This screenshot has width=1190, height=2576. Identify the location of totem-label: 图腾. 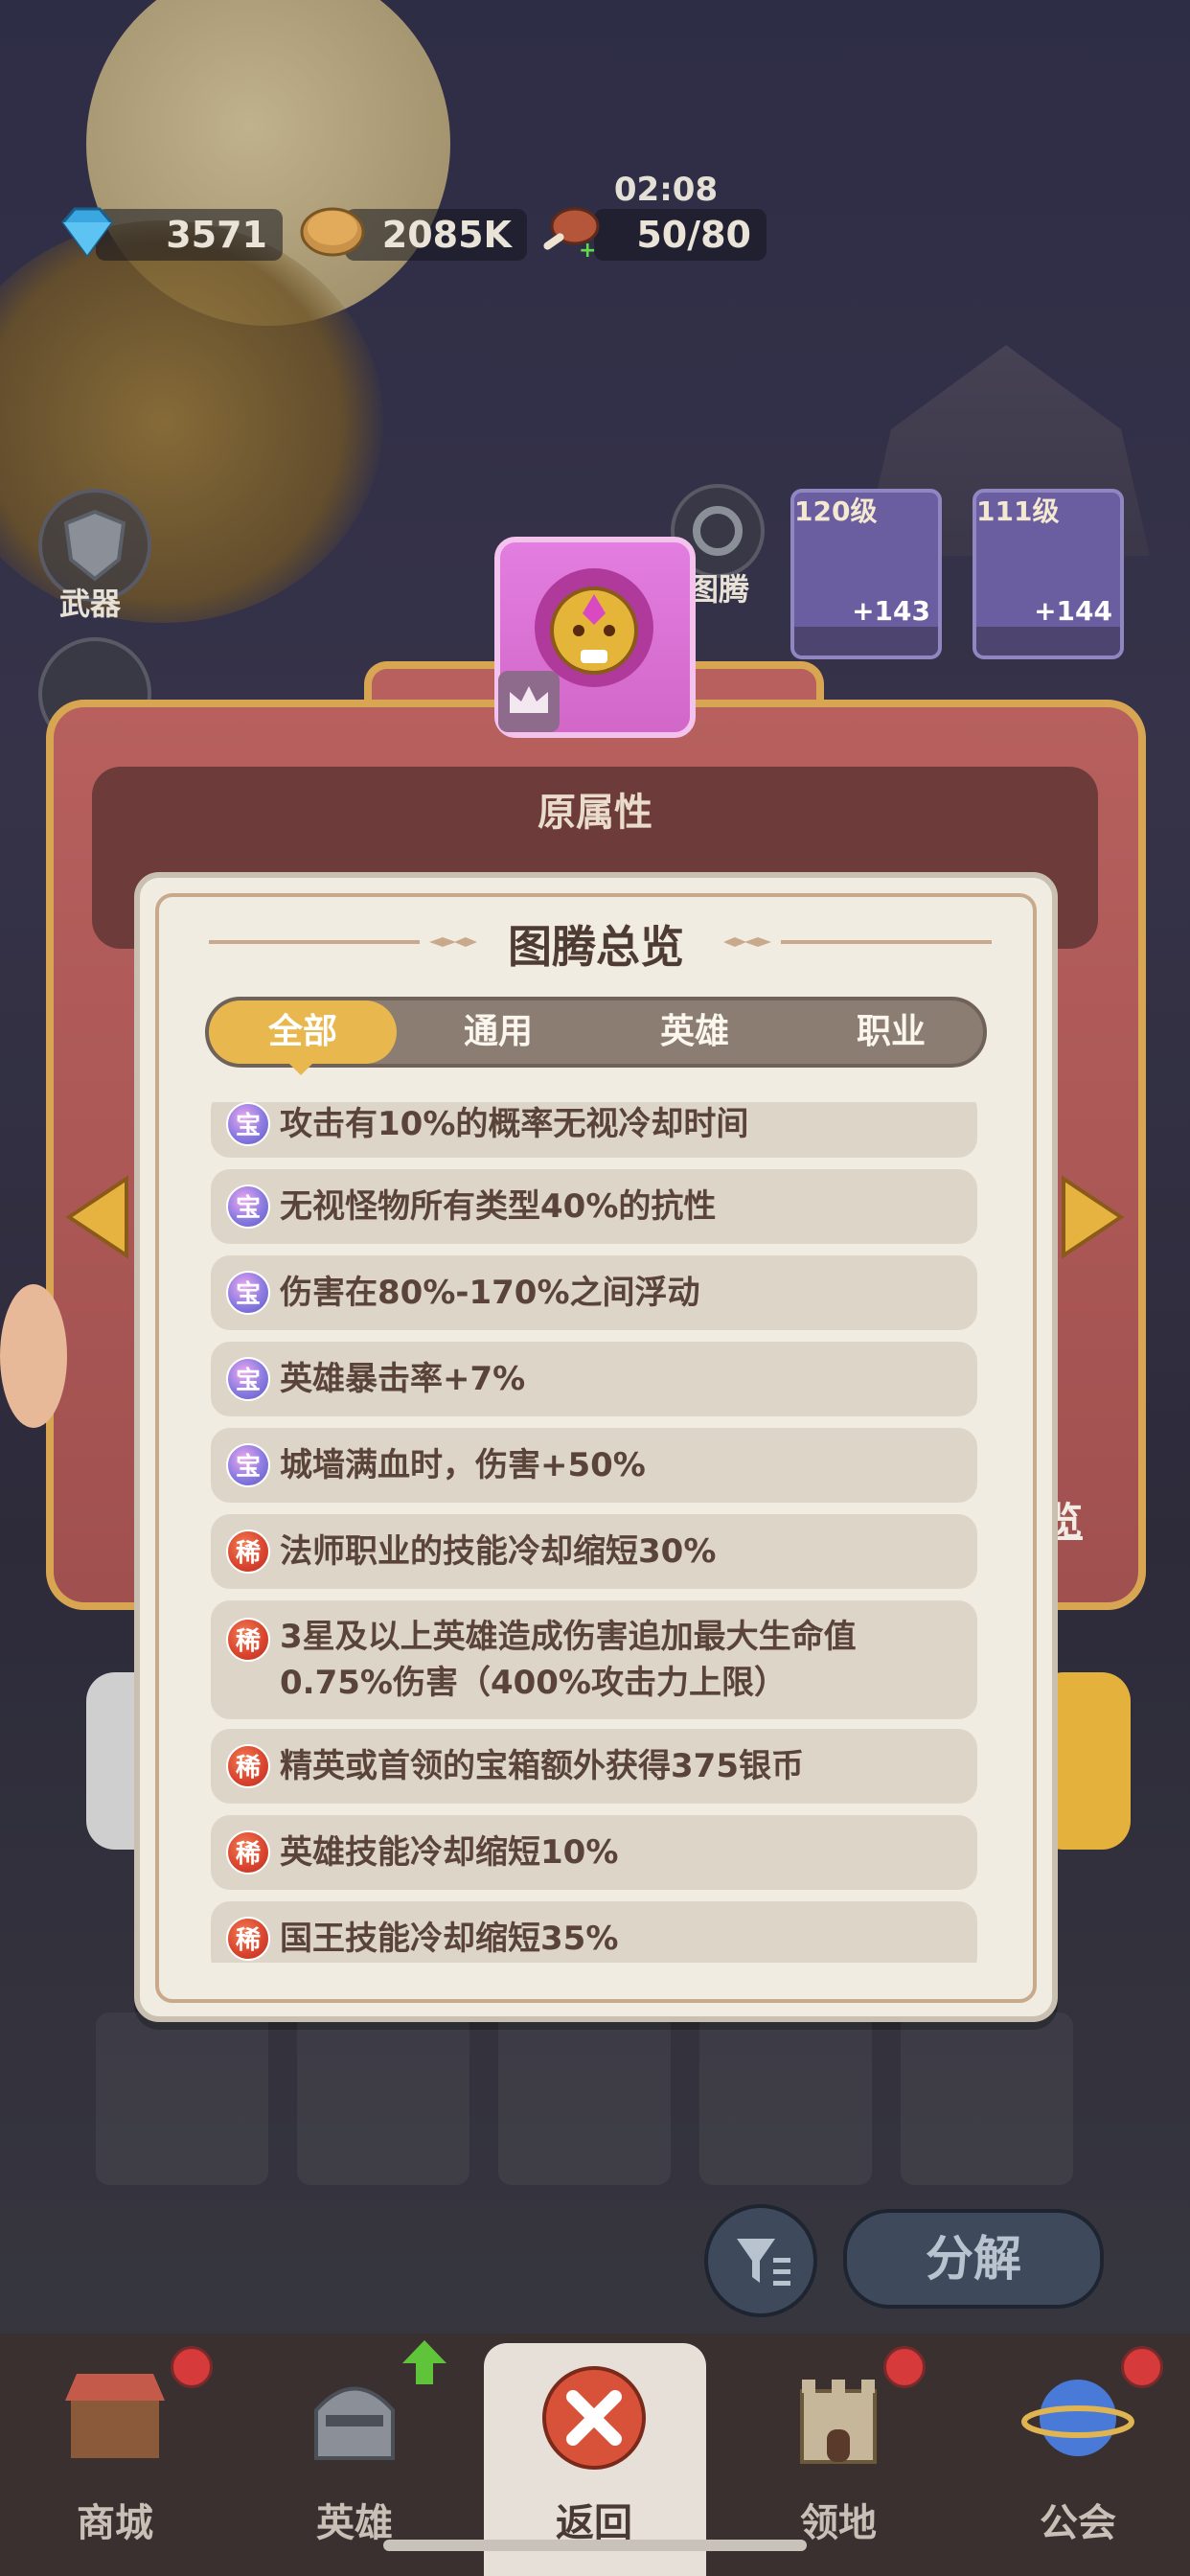
(719, 589).